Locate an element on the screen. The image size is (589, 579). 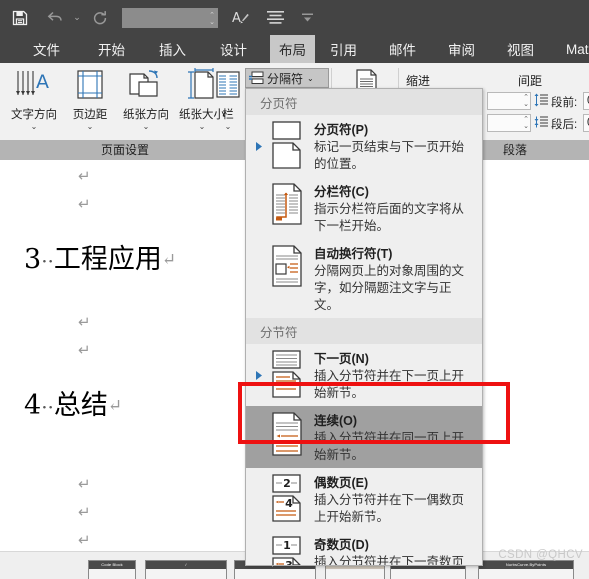
tab-layout: 布局 is located at coordinates (292, 49).